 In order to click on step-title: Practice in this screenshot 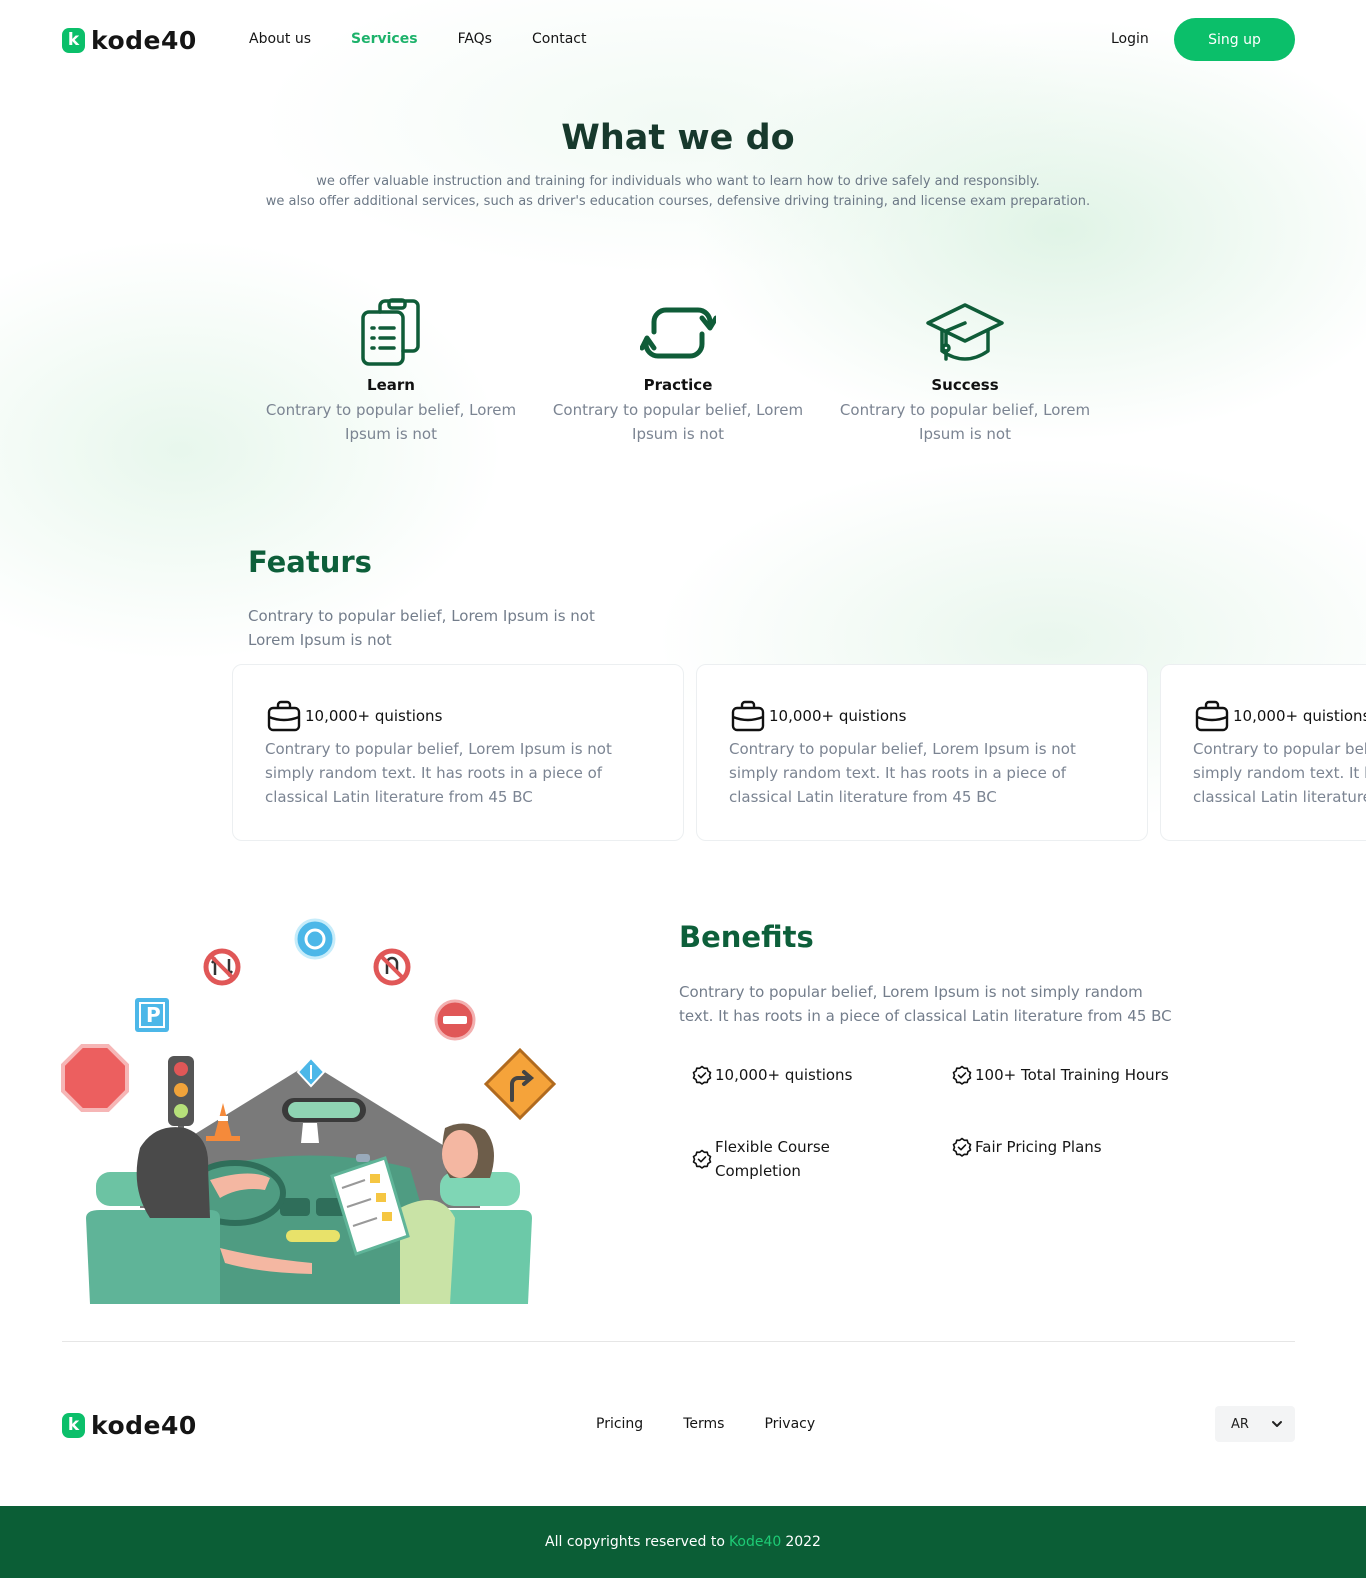, I will do `click(678, 385)`.